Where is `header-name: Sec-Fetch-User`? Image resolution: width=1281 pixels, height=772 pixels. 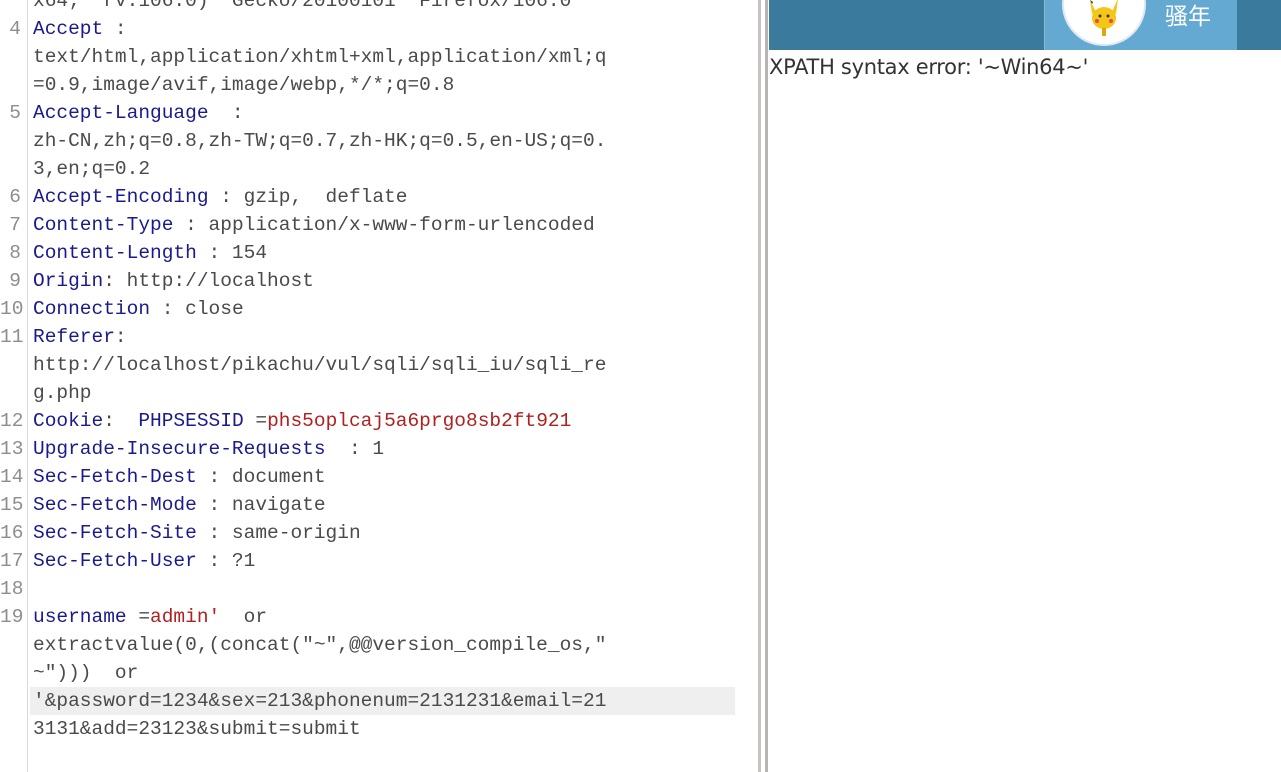
header-name: Sec-Fetch-User is located at coordinates (115, 561).